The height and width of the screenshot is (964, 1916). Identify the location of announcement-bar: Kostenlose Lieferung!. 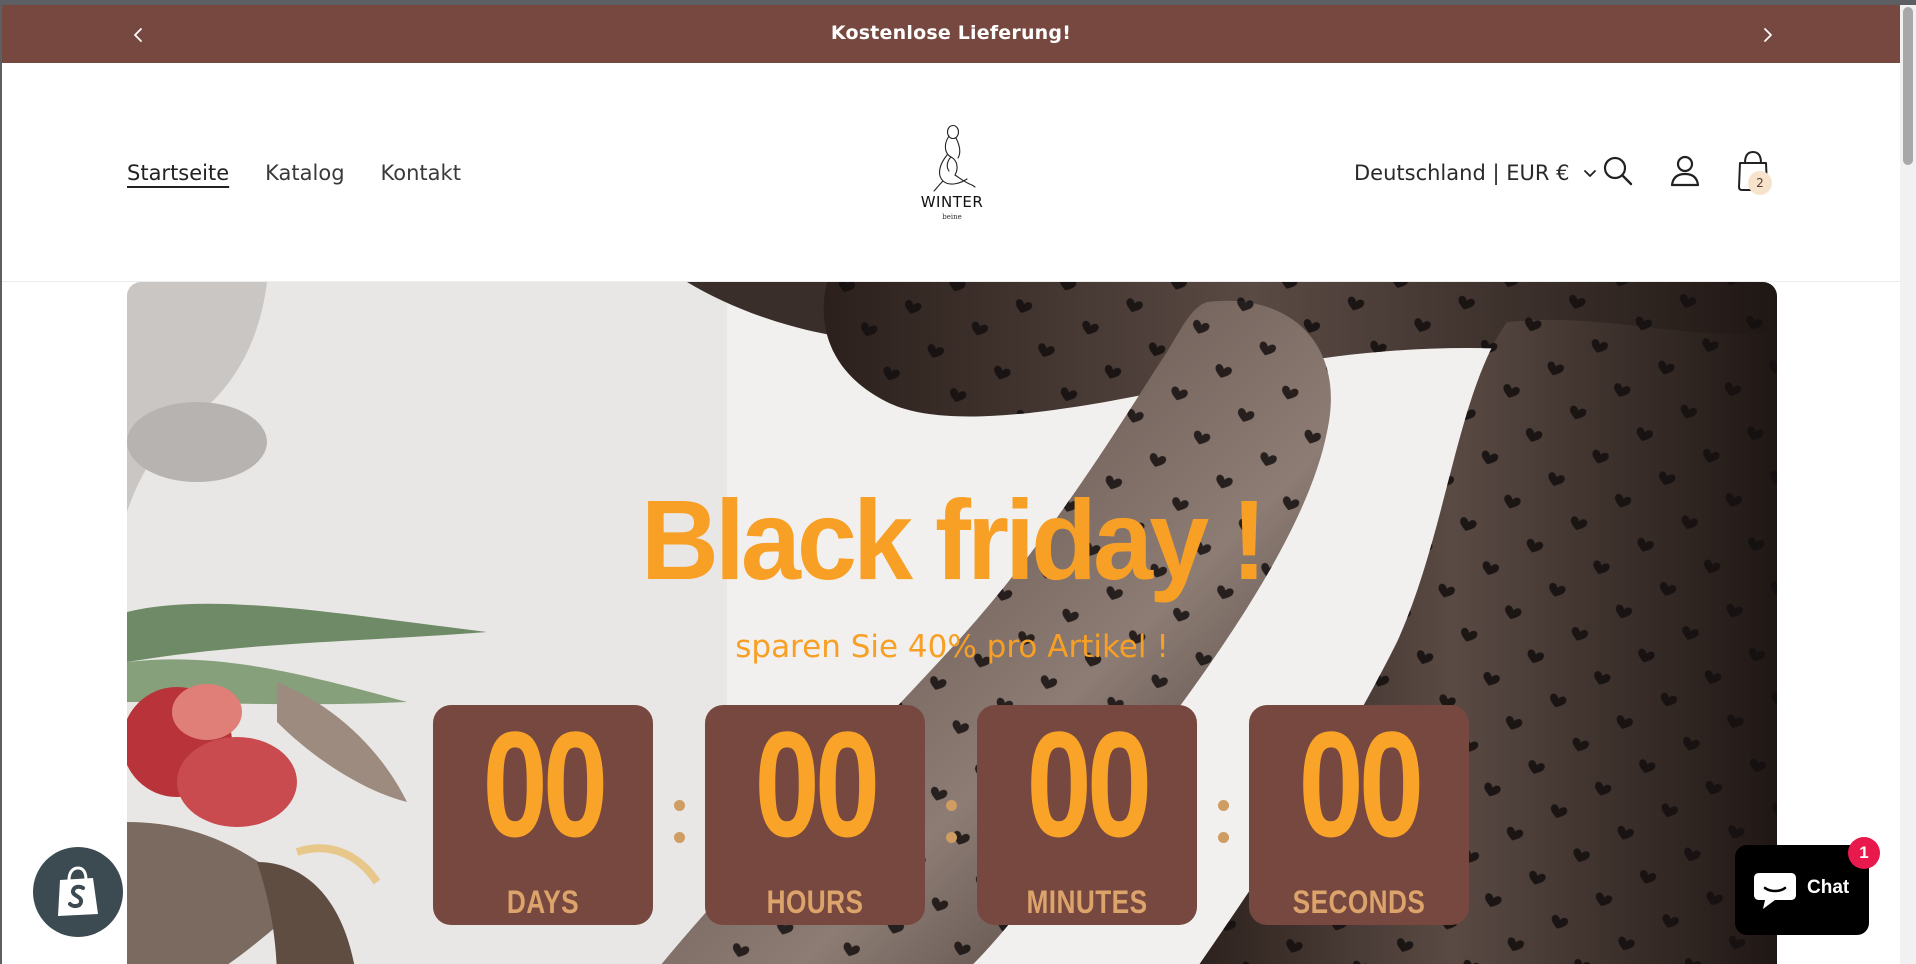
(951, 34).